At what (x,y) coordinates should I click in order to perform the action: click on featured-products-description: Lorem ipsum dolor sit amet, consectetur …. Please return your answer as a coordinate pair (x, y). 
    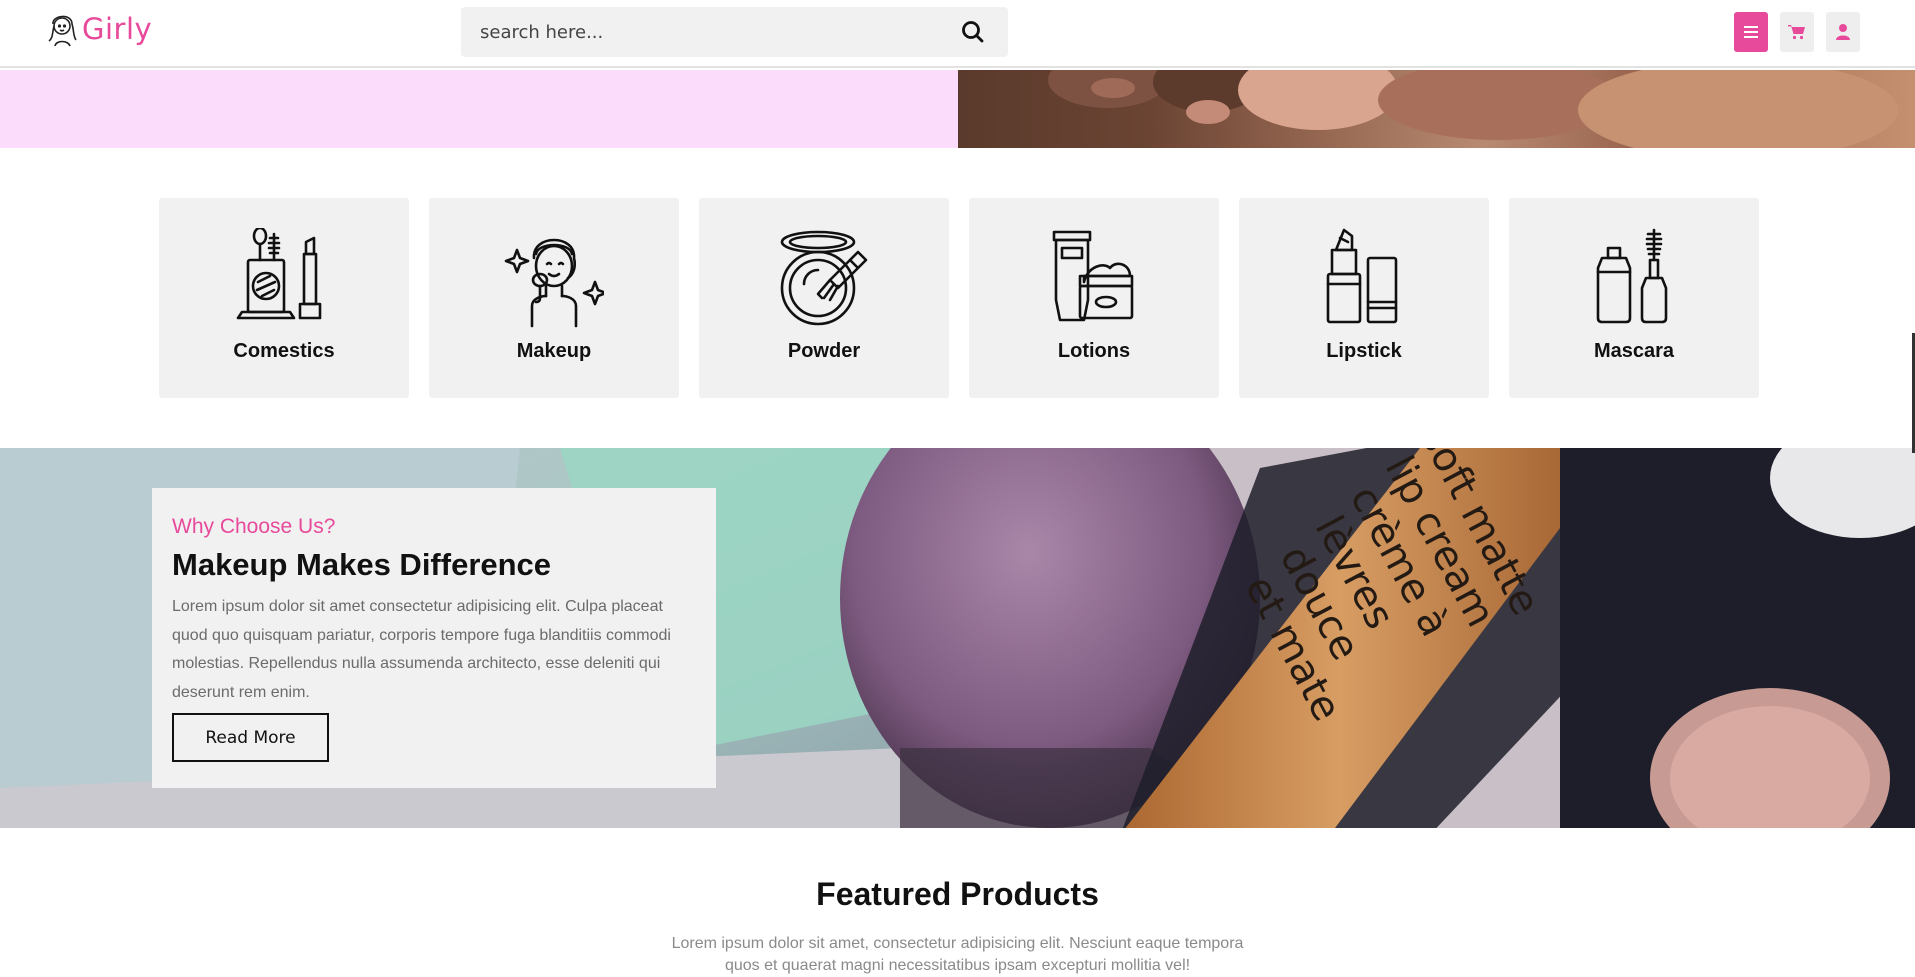
    Looking at the image, I should click on (957, 954).